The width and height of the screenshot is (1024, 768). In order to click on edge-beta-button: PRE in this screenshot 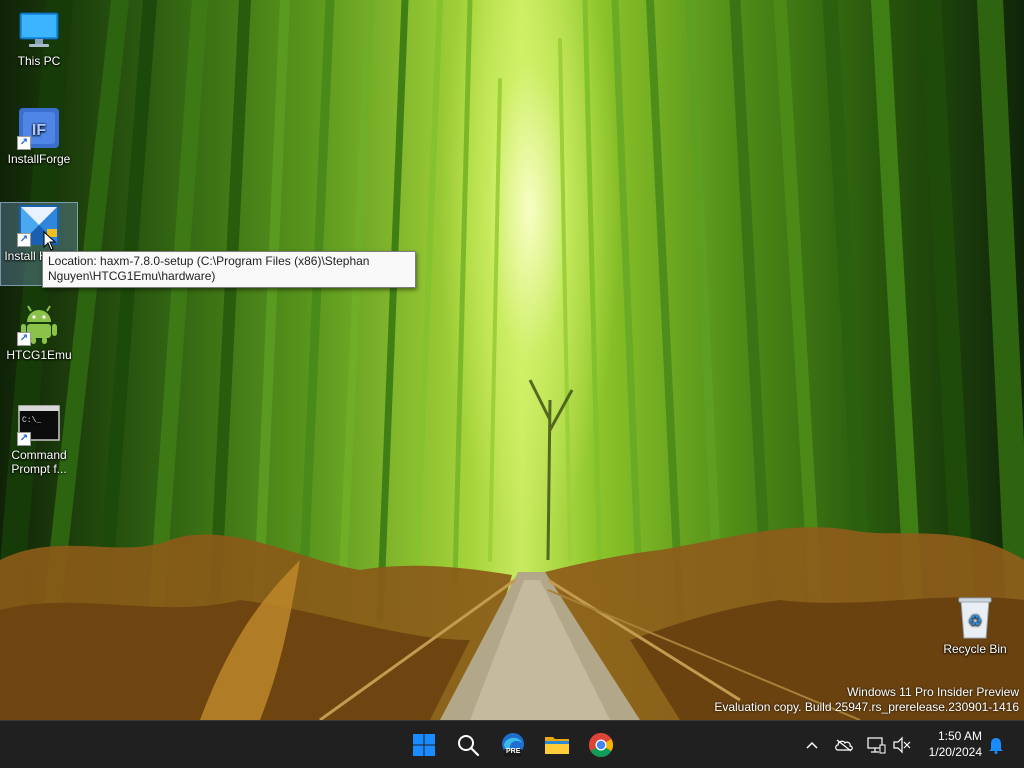, I will do `click(513, 745)`.